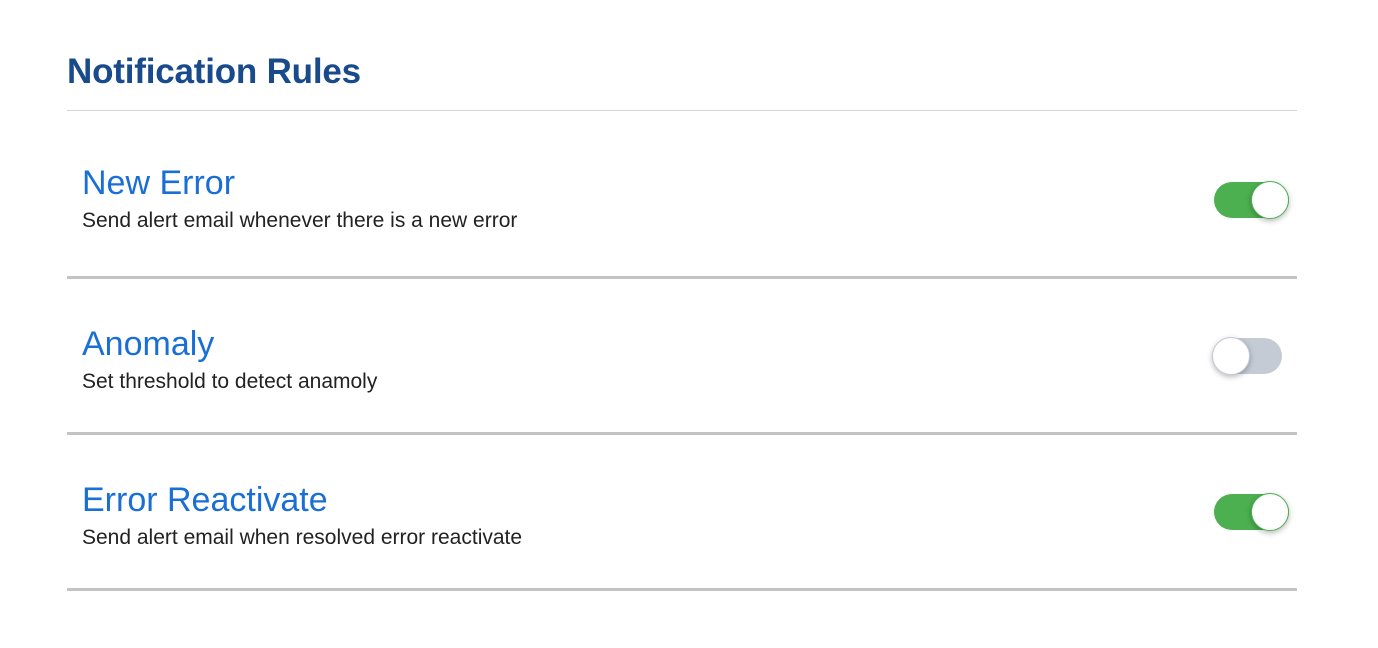  Describe the element at coordinates (159, 183) in the screenshot. I see `rule-name: New Error` at that location.